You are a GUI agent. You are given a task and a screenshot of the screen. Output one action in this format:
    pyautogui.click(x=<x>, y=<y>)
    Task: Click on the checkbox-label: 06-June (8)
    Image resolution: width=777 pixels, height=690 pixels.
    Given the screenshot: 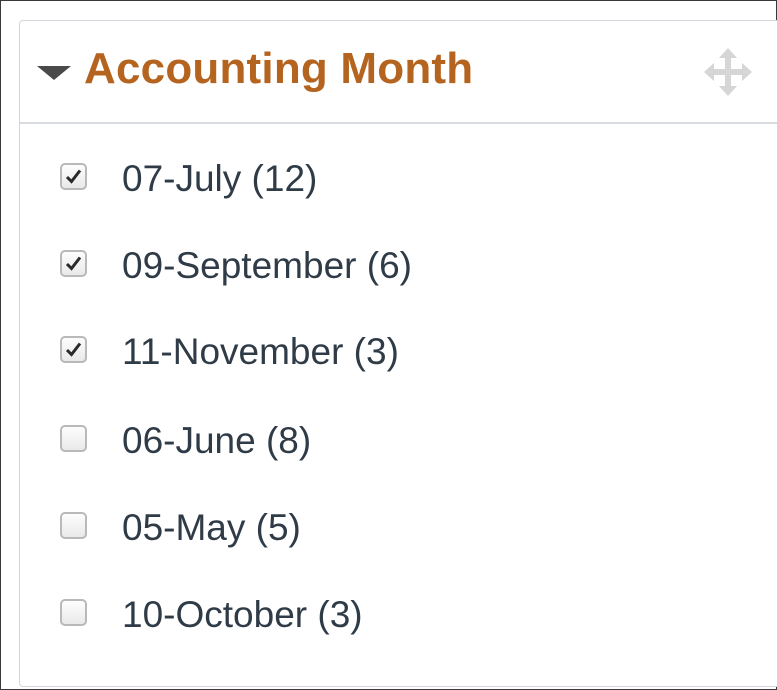 What is the action you would take?
    pyautogui.click(x=216, y=441)
    